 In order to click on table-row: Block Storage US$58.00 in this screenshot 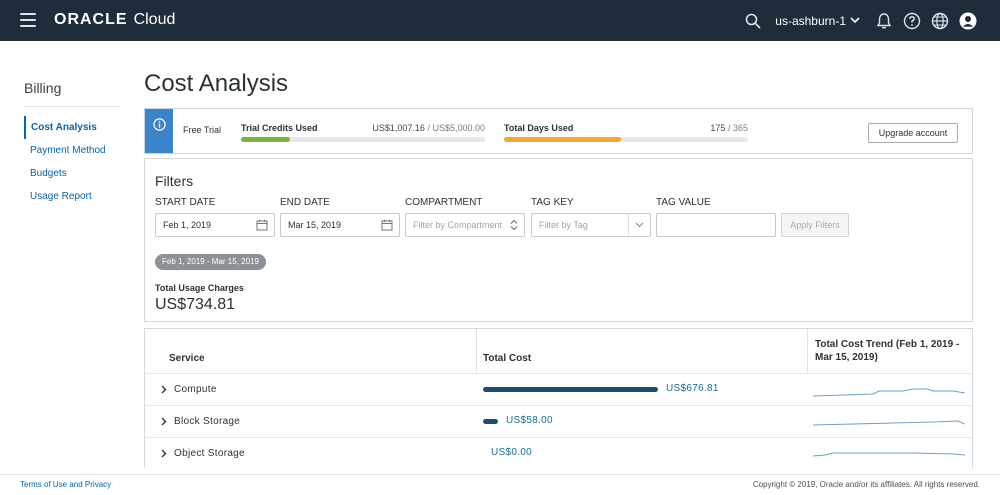, I will do `click(558, 421)`.